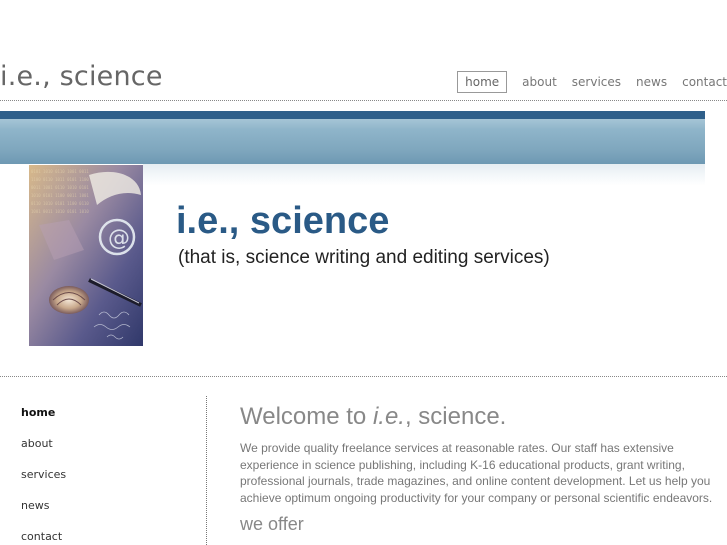  Describe the element at coordinates (43, 512) in the screenshot. I see `sidebar-item-news: news` at that location.